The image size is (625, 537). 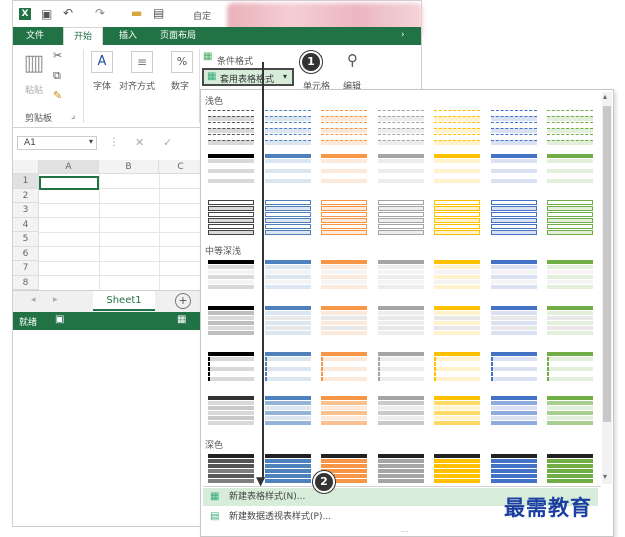 I want to click on row-header: 7, so click(x=26, y=268).